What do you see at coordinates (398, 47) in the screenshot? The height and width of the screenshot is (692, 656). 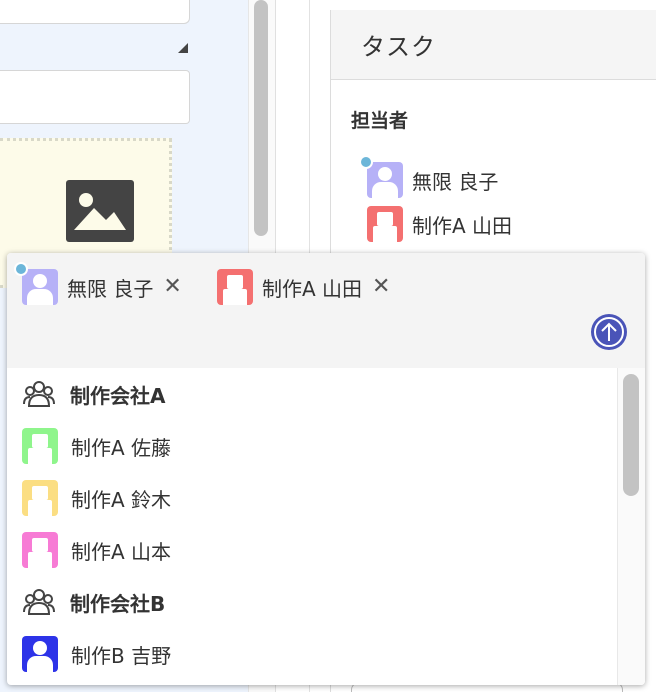 I see `task-panel-title: タスク` at bounding box center [398, 47].